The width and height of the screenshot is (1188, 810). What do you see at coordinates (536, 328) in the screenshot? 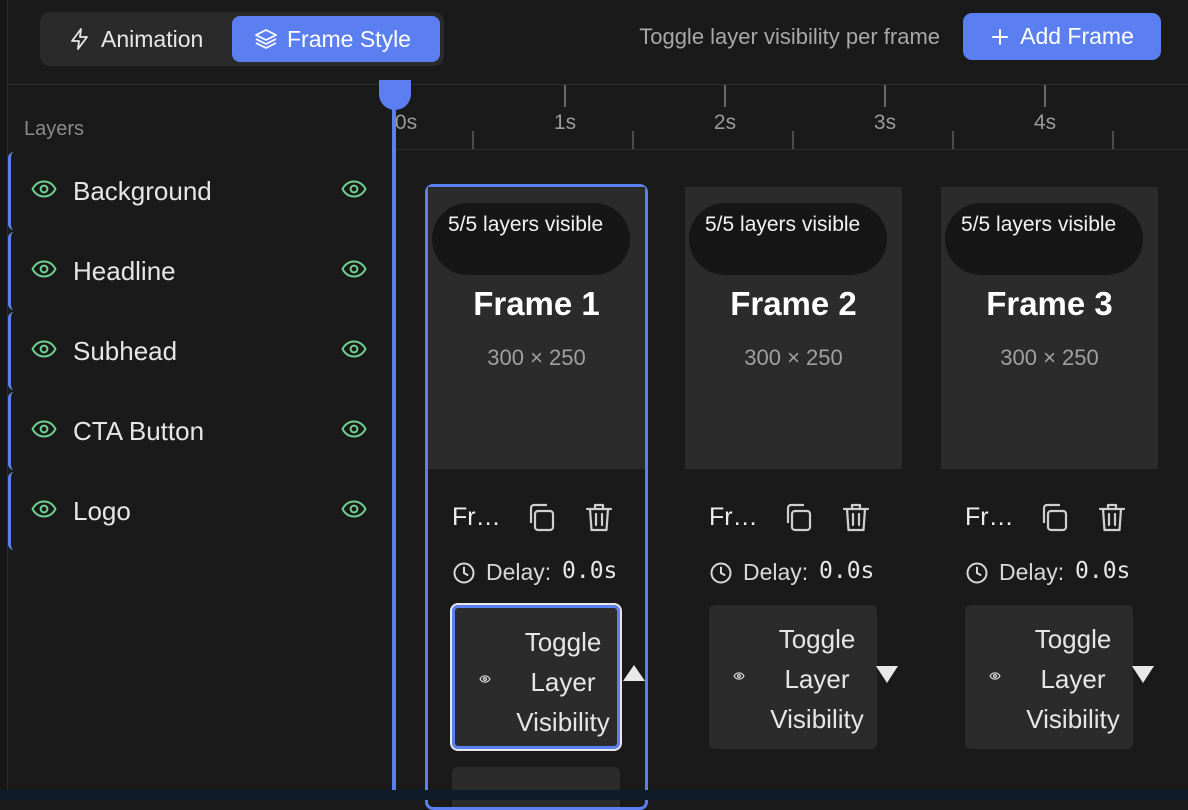
I see `frame-preview: 5/5 layers visible Frame 1 300 × 250` at bounding box center [536, 328].